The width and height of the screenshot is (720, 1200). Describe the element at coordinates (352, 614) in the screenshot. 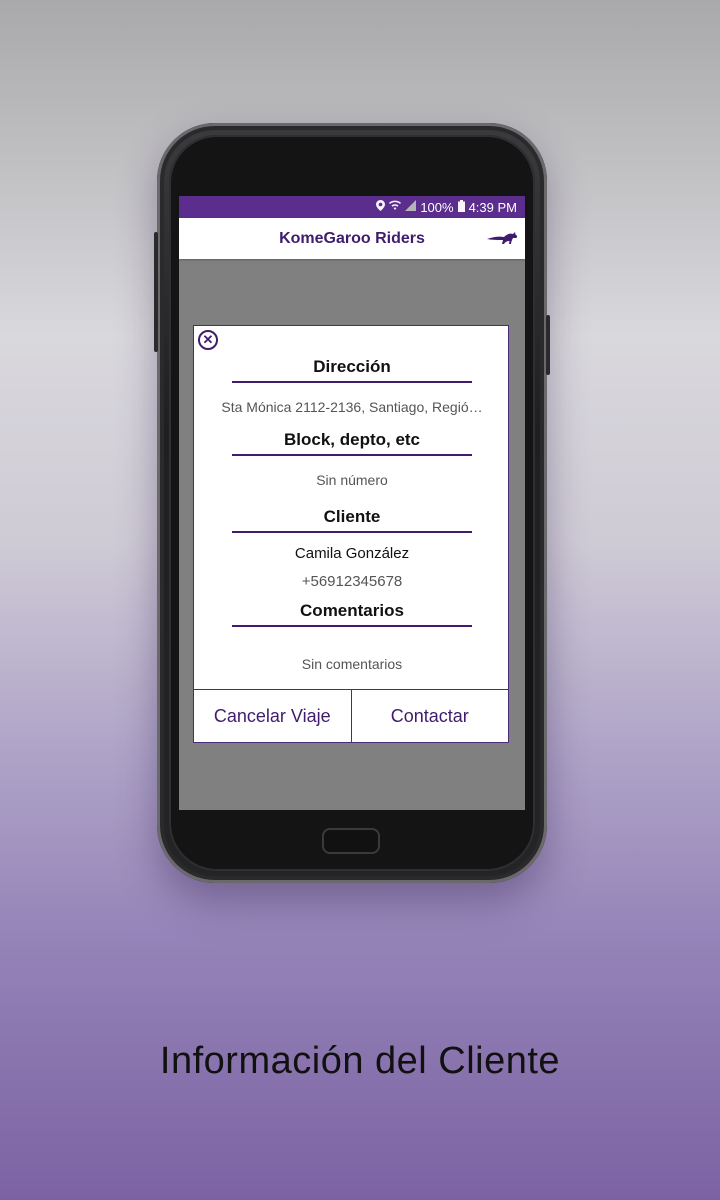

I see `comentarios-title: Comentarios` at that location.